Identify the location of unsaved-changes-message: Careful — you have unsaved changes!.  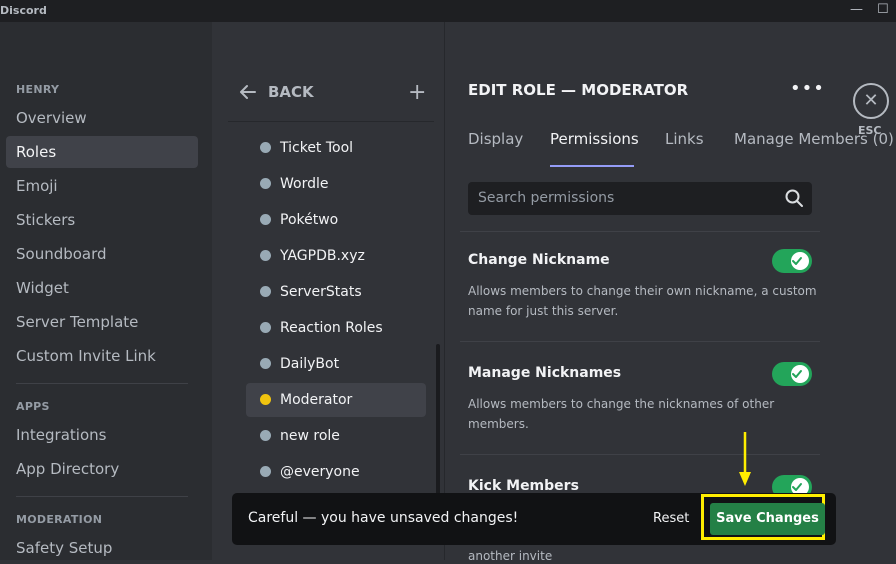
(383, 518).